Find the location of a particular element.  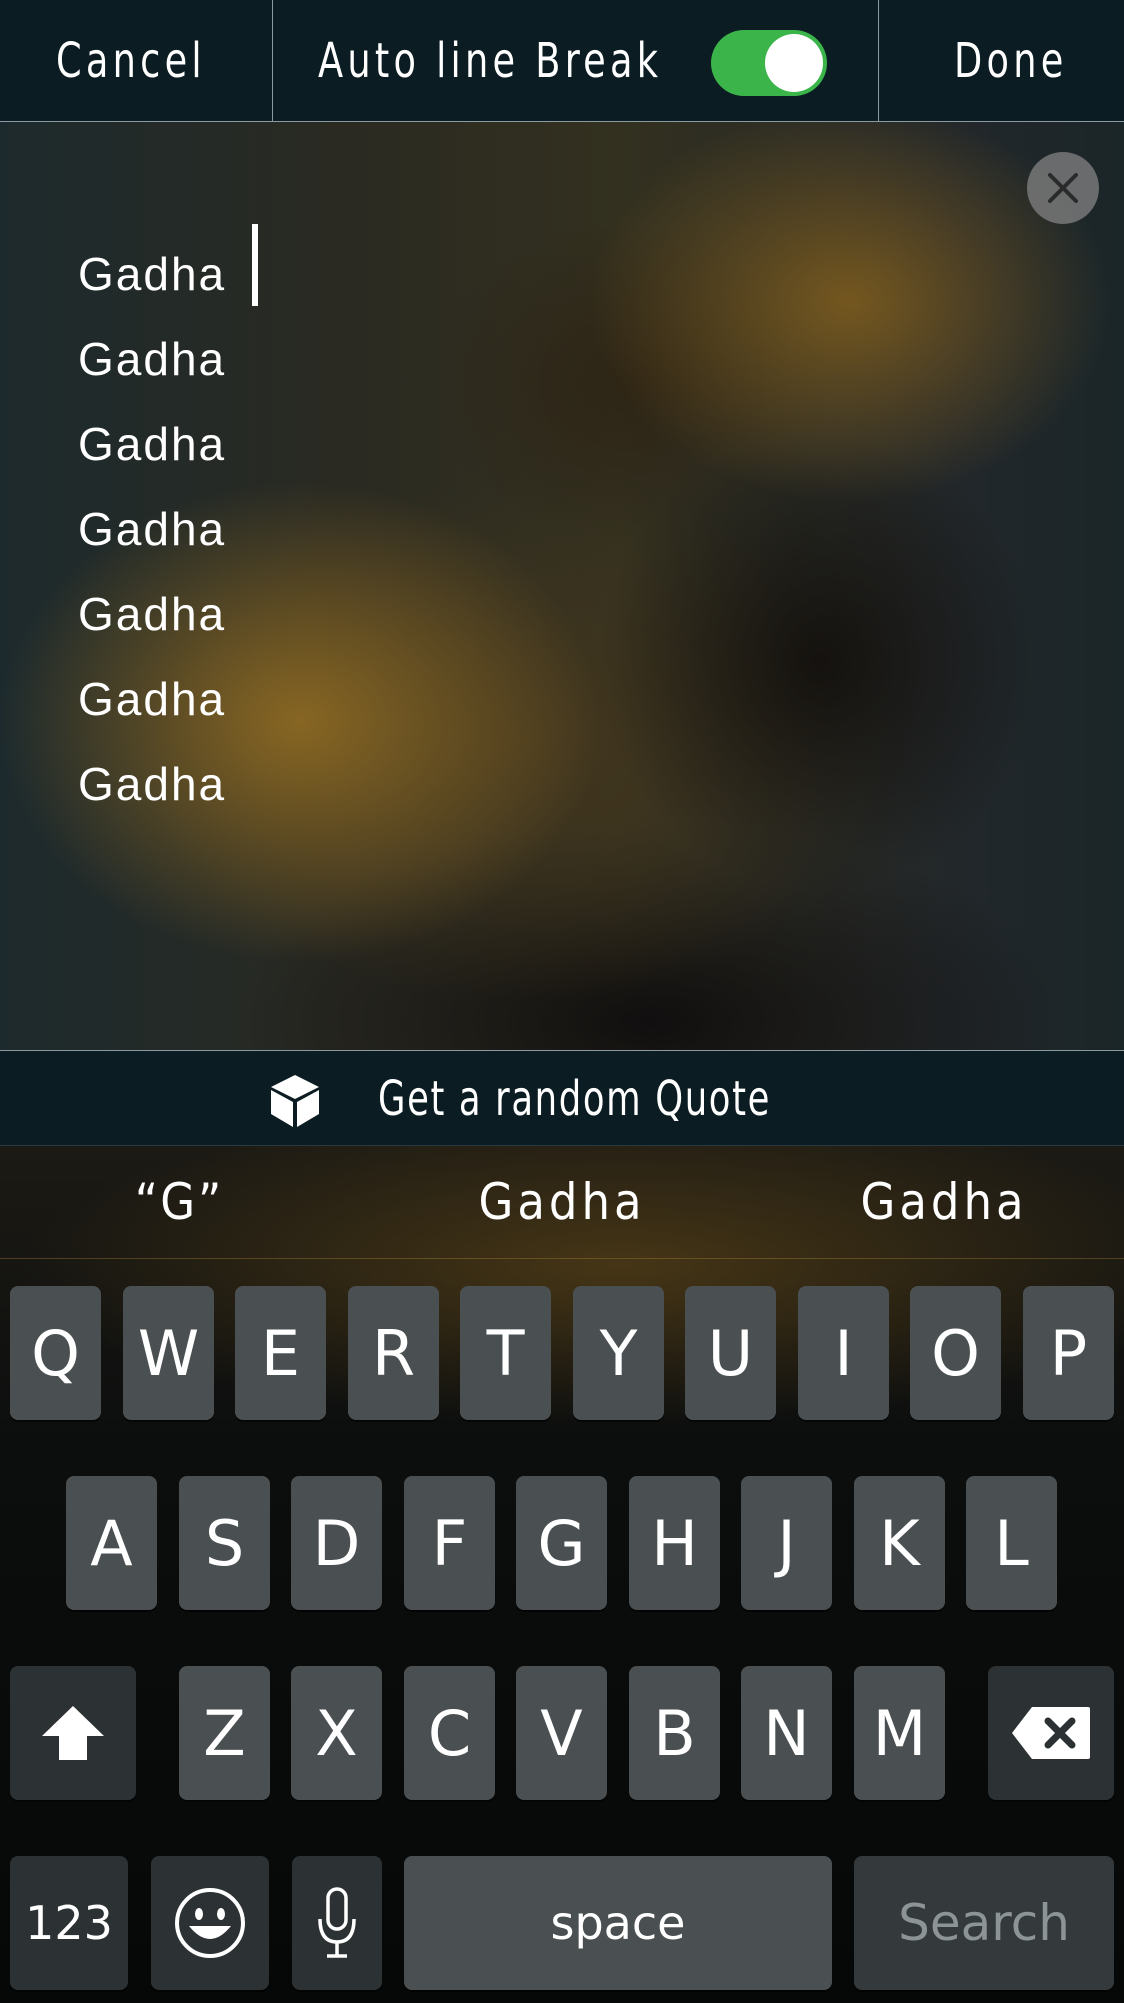

key-h: H is located at coordinates (674, 1543).